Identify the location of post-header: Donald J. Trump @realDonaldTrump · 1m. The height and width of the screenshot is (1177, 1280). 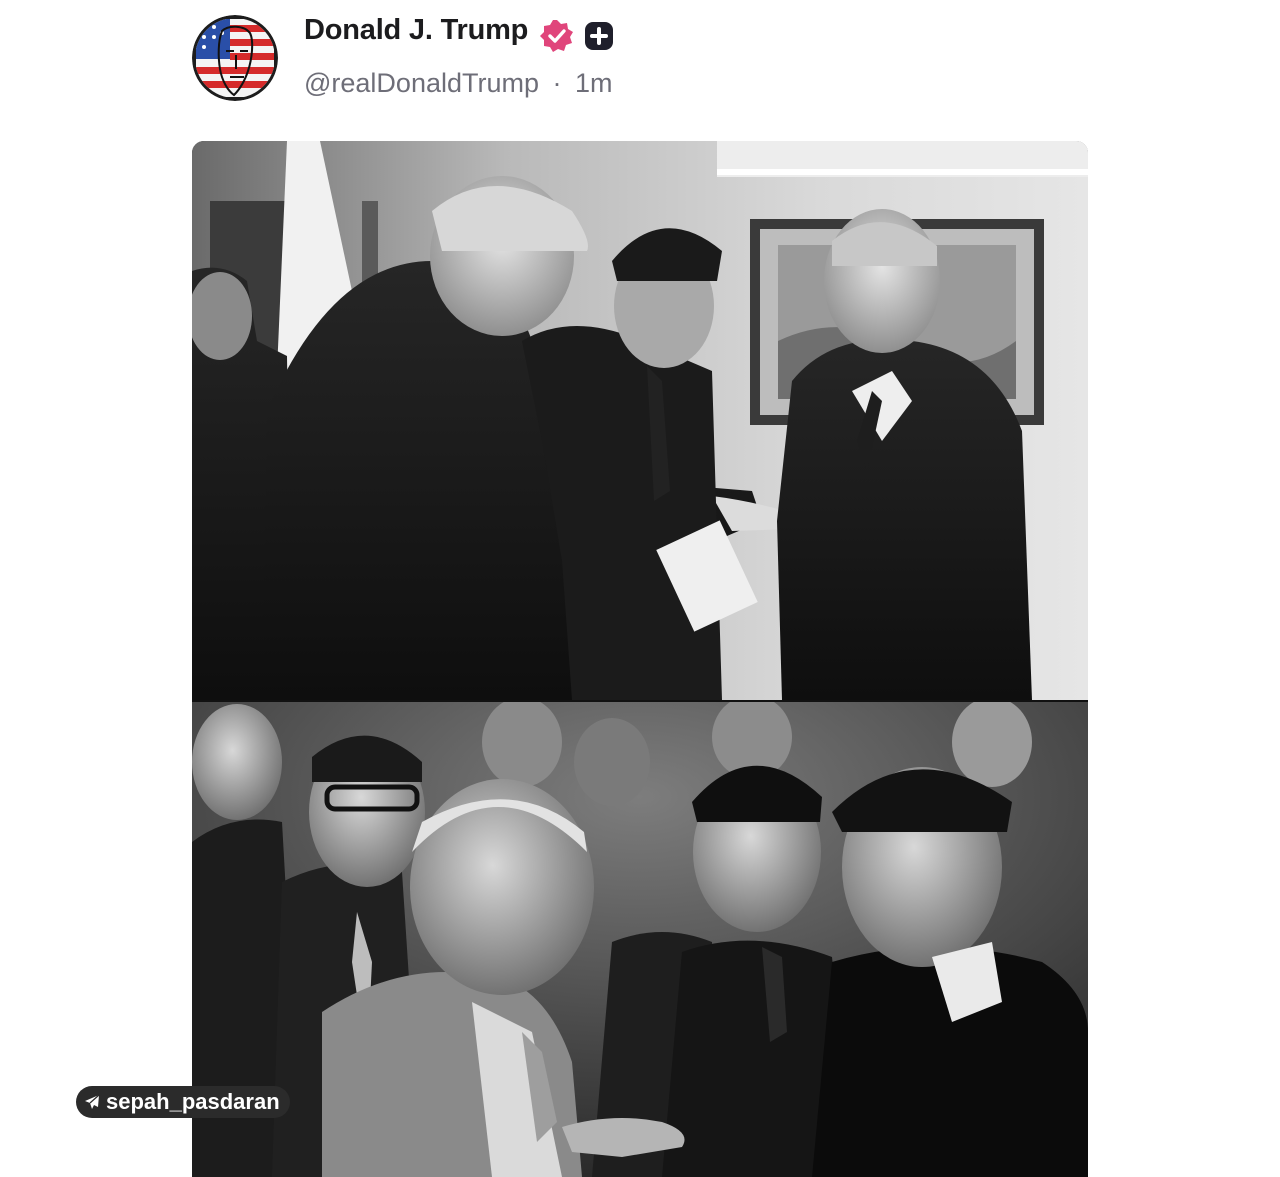
(540, 60).